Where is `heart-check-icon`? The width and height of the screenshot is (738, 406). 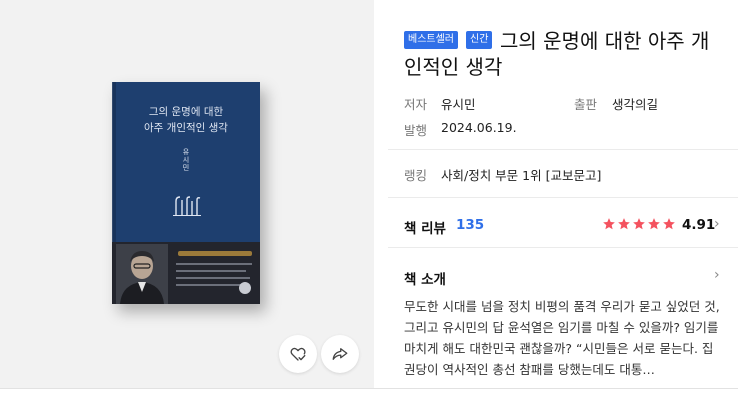 heart-check-icon is located at coordinates (298, 354).